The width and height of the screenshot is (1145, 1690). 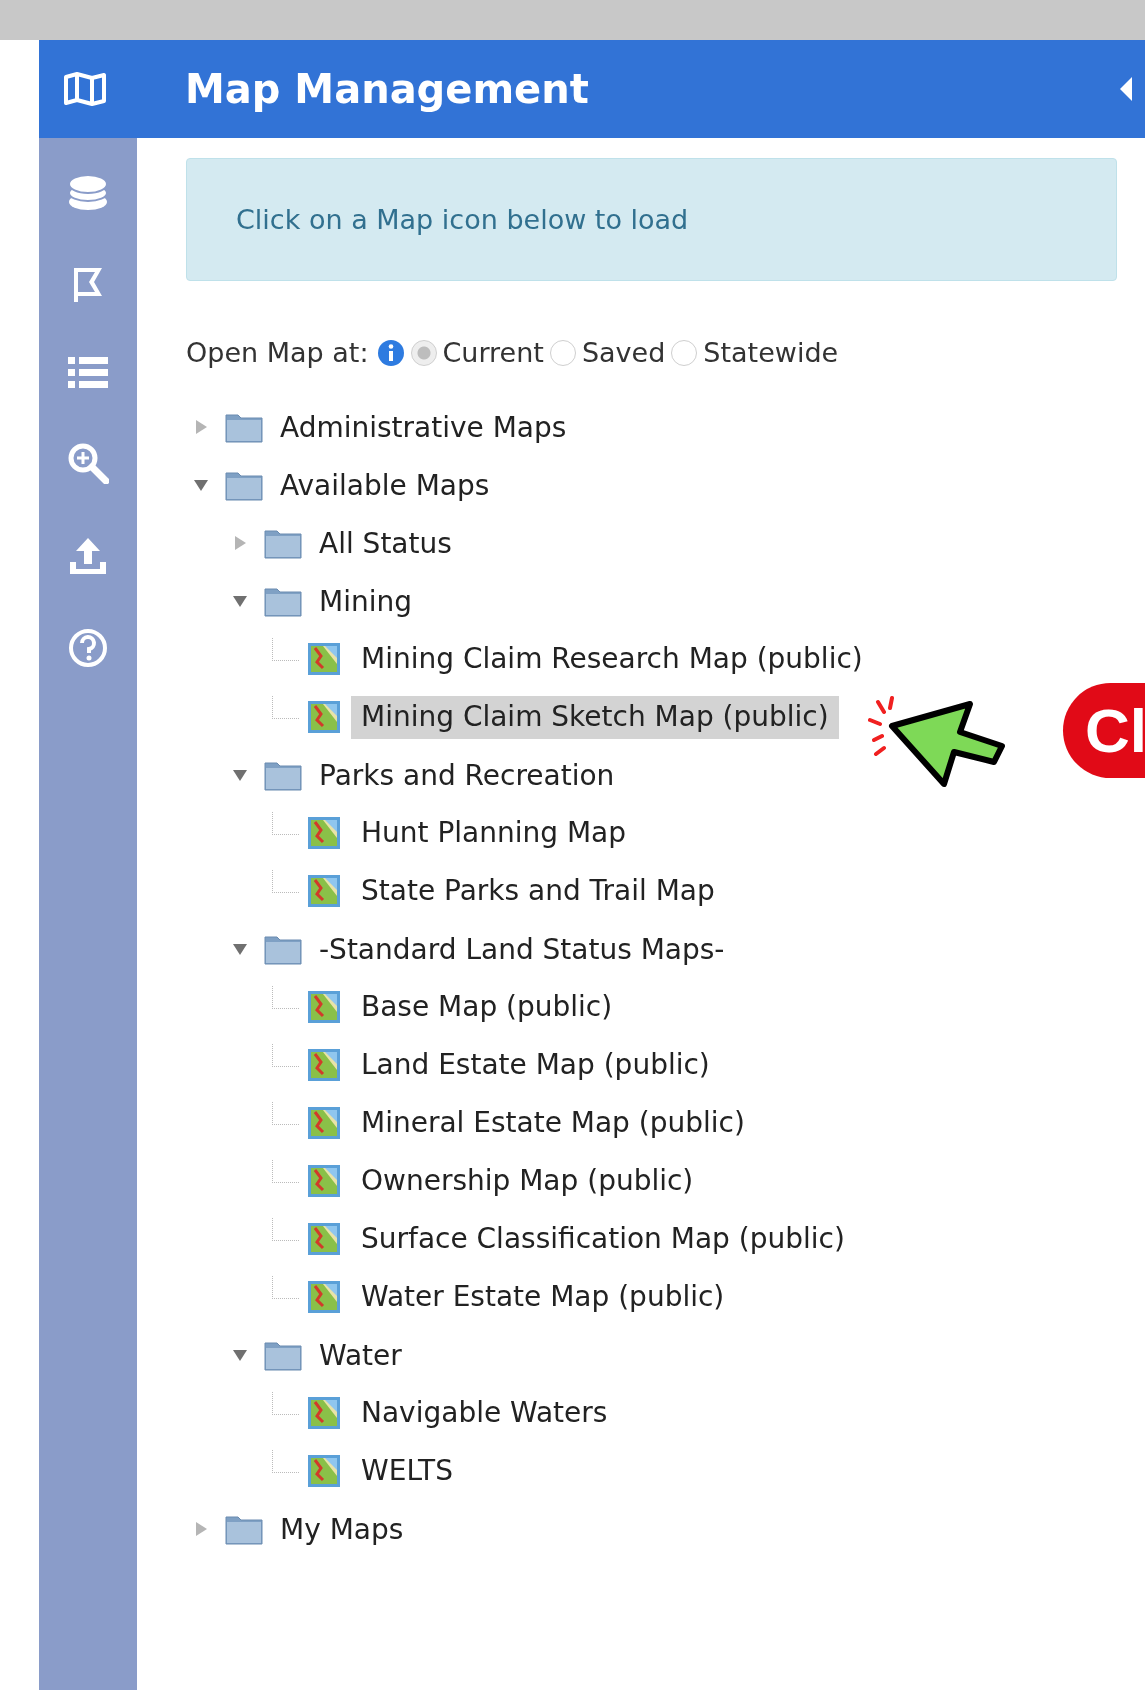 What do you see at coordinates (423, 427) in the screenshot?
I see `folder-label: Administrative Maps` at bounding box center [423, 427].